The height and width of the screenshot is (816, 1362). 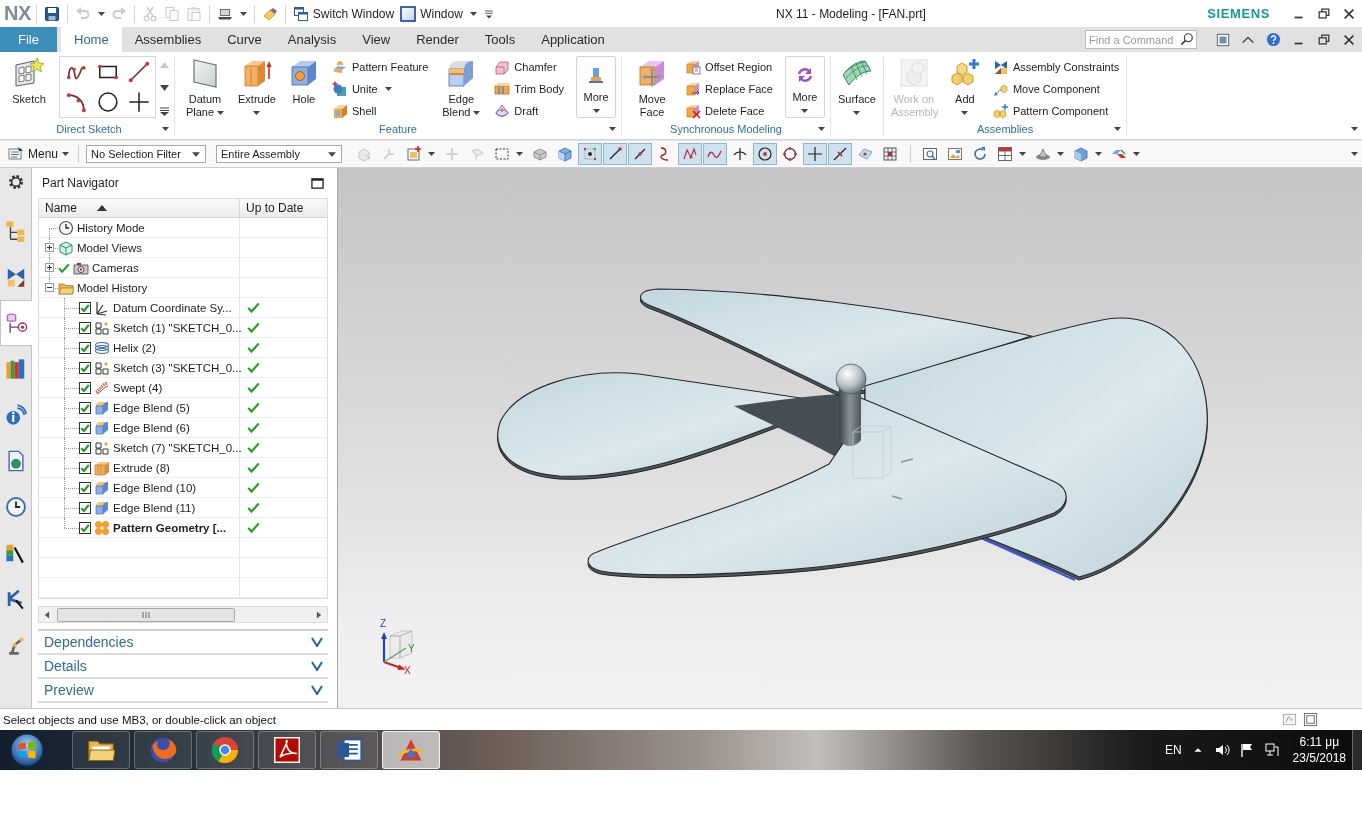 What do you see at coordinates (168, 39) in the screenshot?
I see `ribbon-tab: Assemblies` at bounding box center [168, 39].